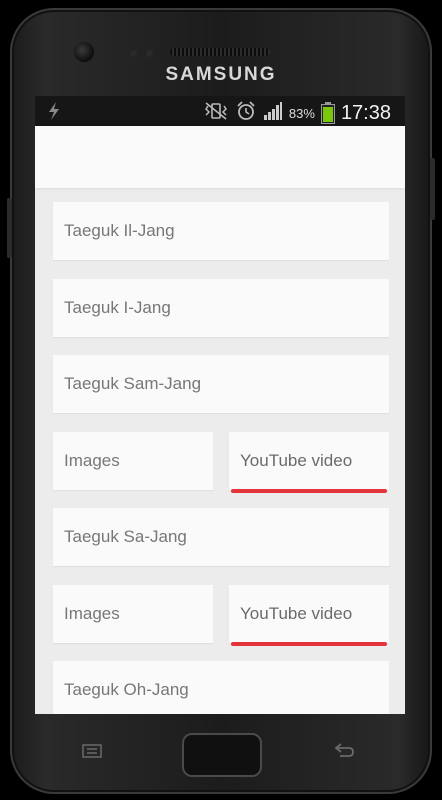  What do you see at coordinates (54, 113) in the screenshot?
I see `usb-debug-icon` at bounding box center [54, 113].